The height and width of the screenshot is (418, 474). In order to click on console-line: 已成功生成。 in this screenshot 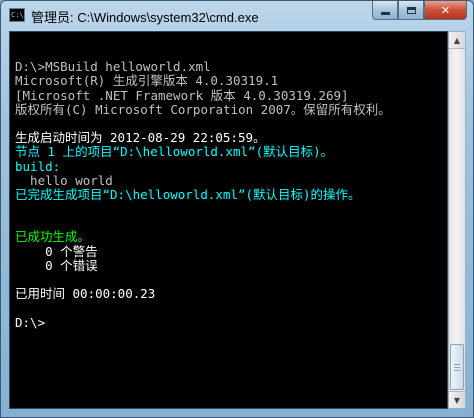, I will do `click(53, 237)`.